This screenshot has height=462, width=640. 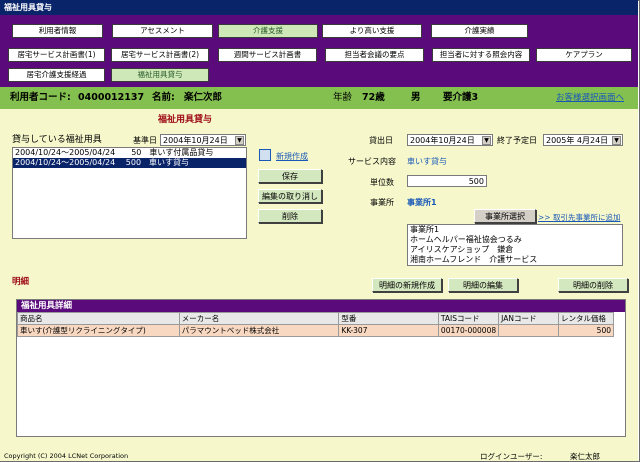 What do you see at coordinates (290, 196) in the screenshot?
I see `cancel-edit-button: 編集の取り消し` at bounding box center [290, 196].